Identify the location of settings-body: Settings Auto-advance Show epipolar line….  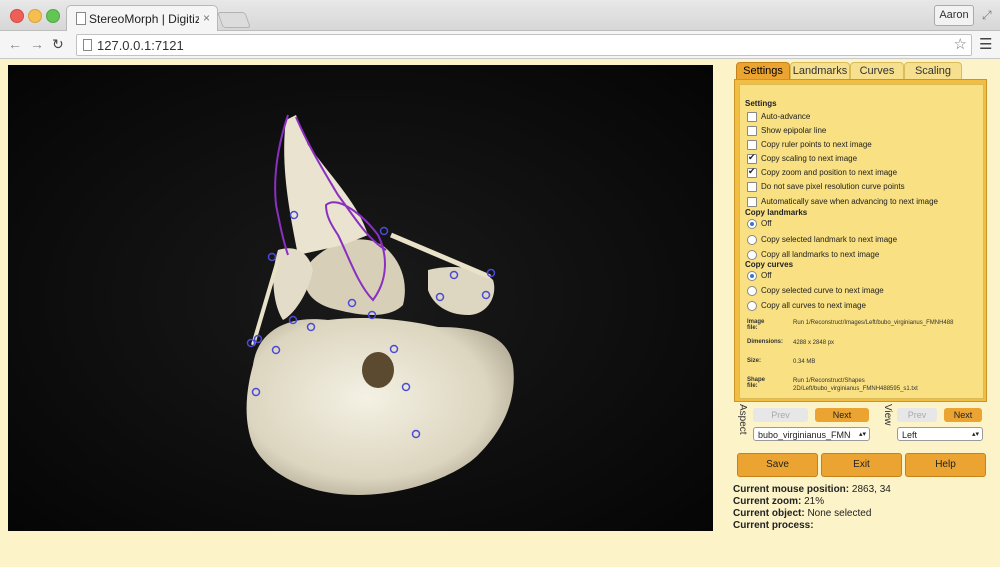
(860, 240).